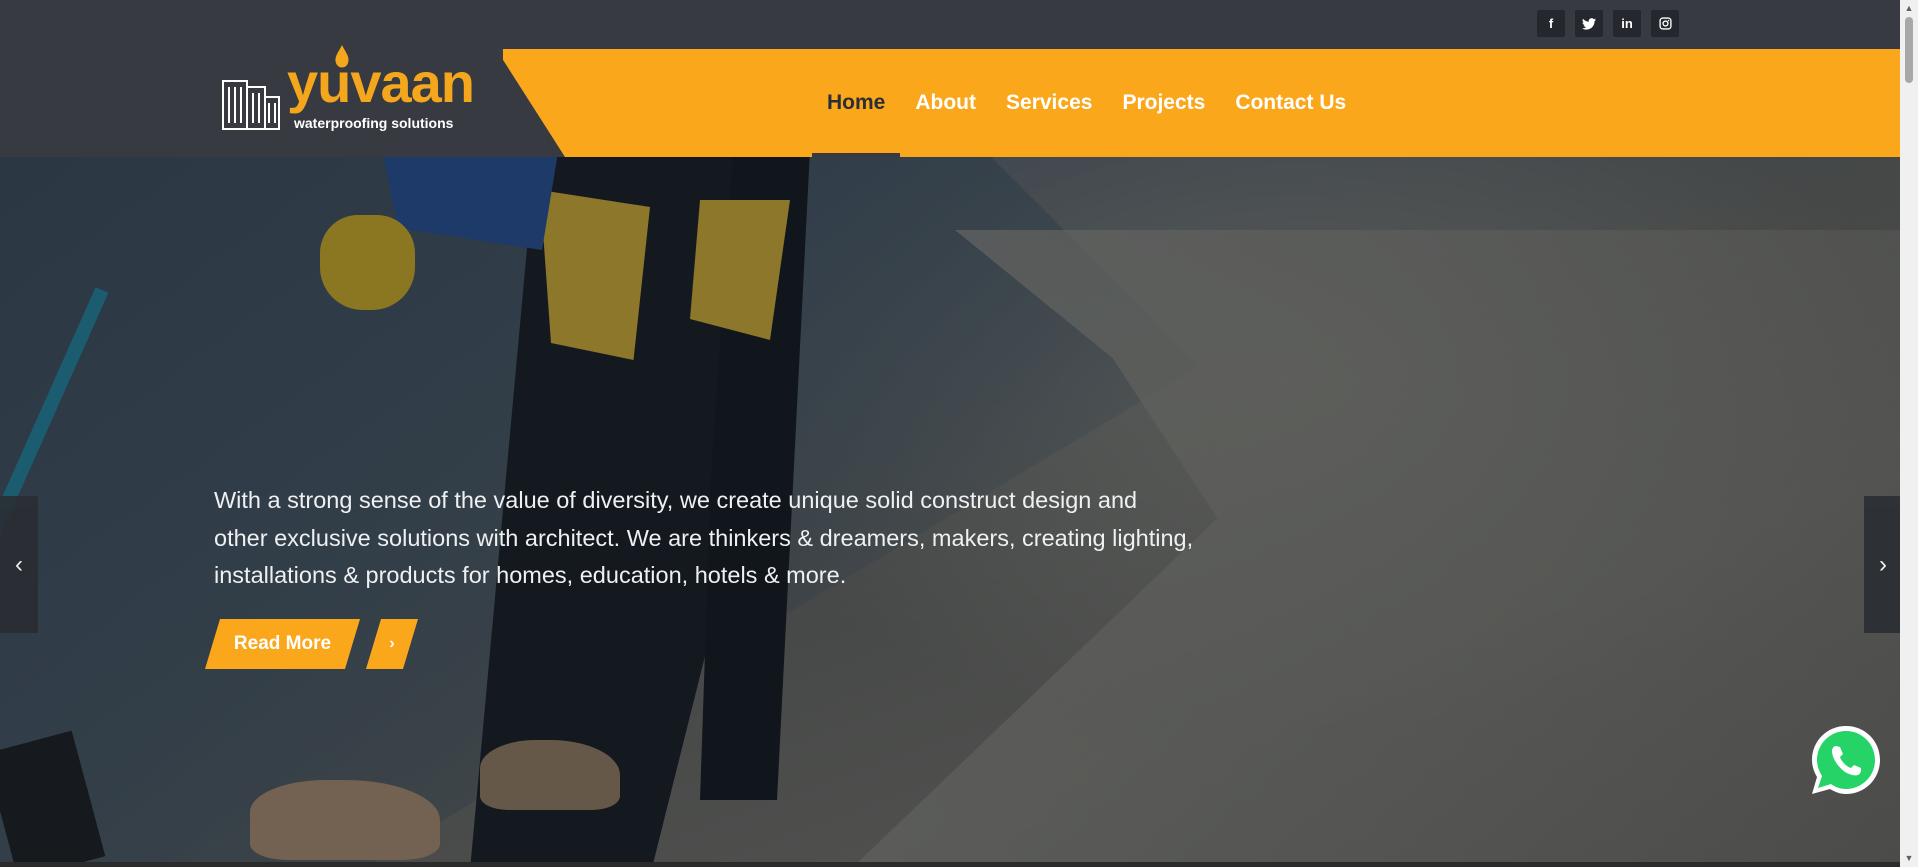  I want to click on read-more-group: Read More ›, so click(311, 644).